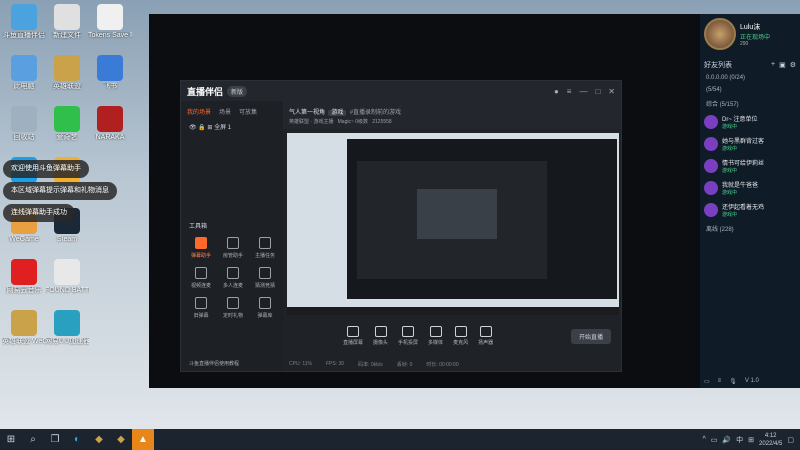 This screenshot has height=450, width=800. What do you see at coordinates (307, 113) in the screenshot?
I see `room-title: 气人第一视角` at bounding box center [307, 113].